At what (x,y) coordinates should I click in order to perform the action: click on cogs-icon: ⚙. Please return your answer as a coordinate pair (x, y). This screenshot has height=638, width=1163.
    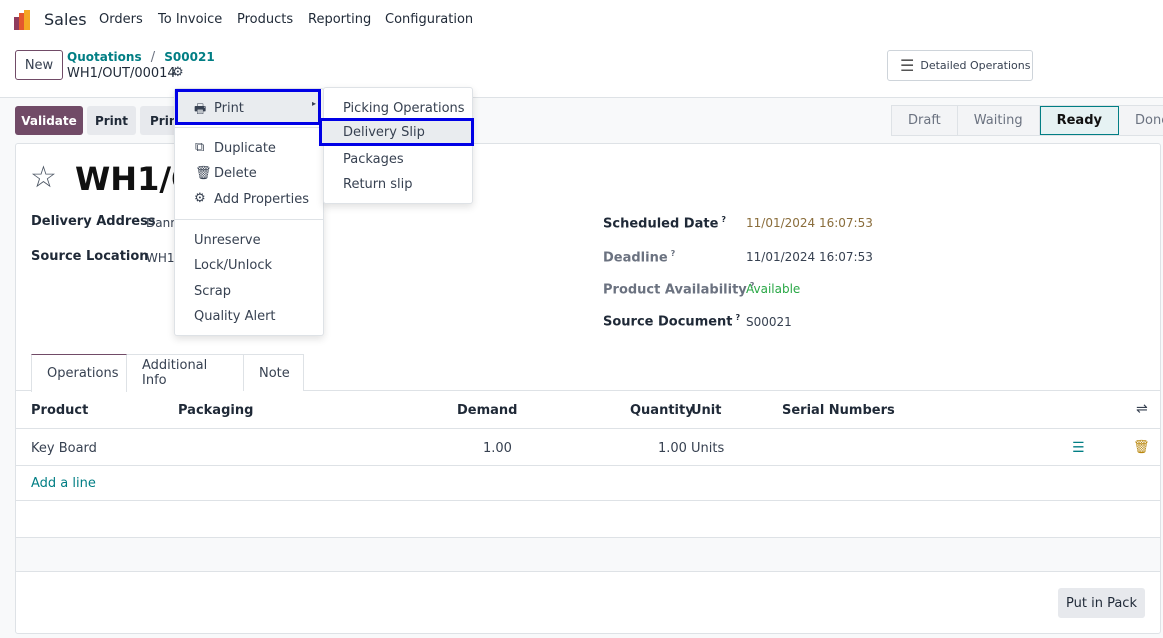
    Looking at the image, I should click on (200, 198).